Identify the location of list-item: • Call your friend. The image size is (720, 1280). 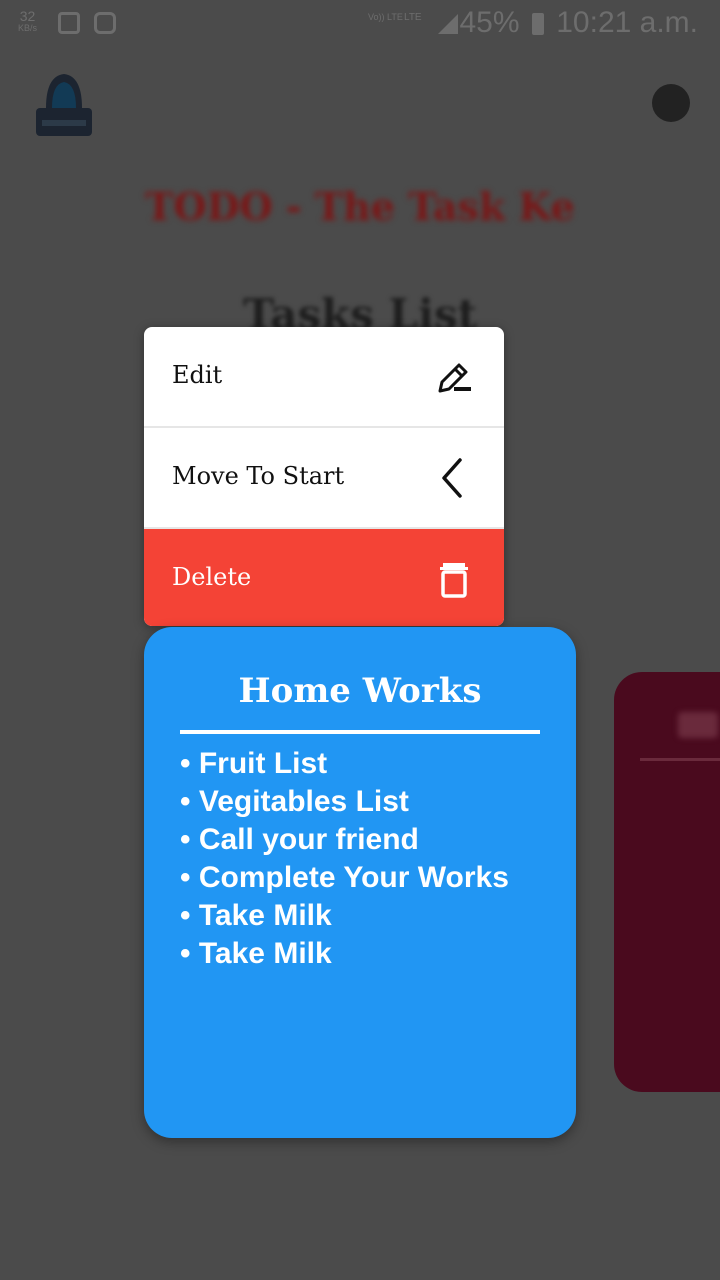
(299, 839).